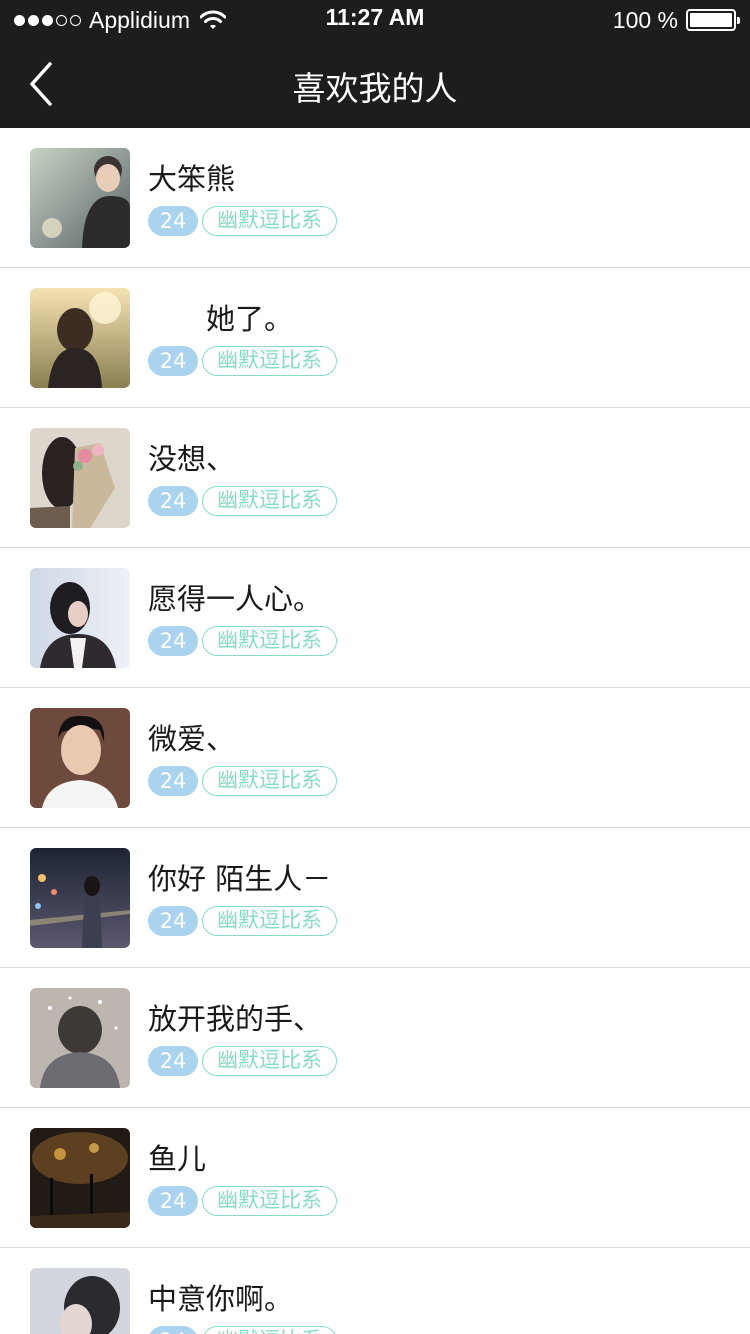 The image size is (750, 1334). What do you see at coordinates (192, 179) in the screenshot?
I see `user-name: 大笨熊` at bounding box center [192, 179].